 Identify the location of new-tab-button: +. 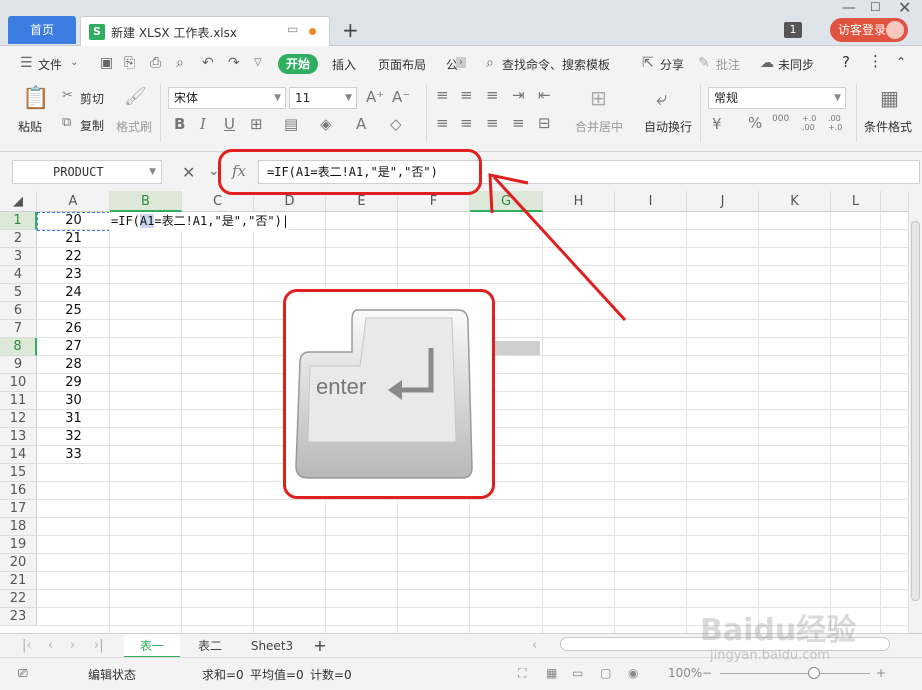
(350, 30).